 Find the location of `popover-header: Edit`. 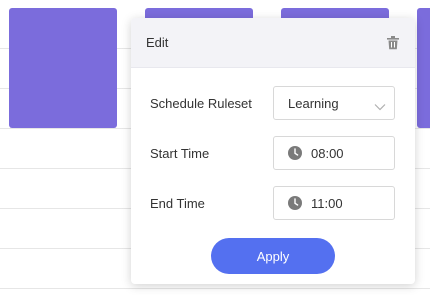

popover-header: Edit is located at coordinates (273, 43).